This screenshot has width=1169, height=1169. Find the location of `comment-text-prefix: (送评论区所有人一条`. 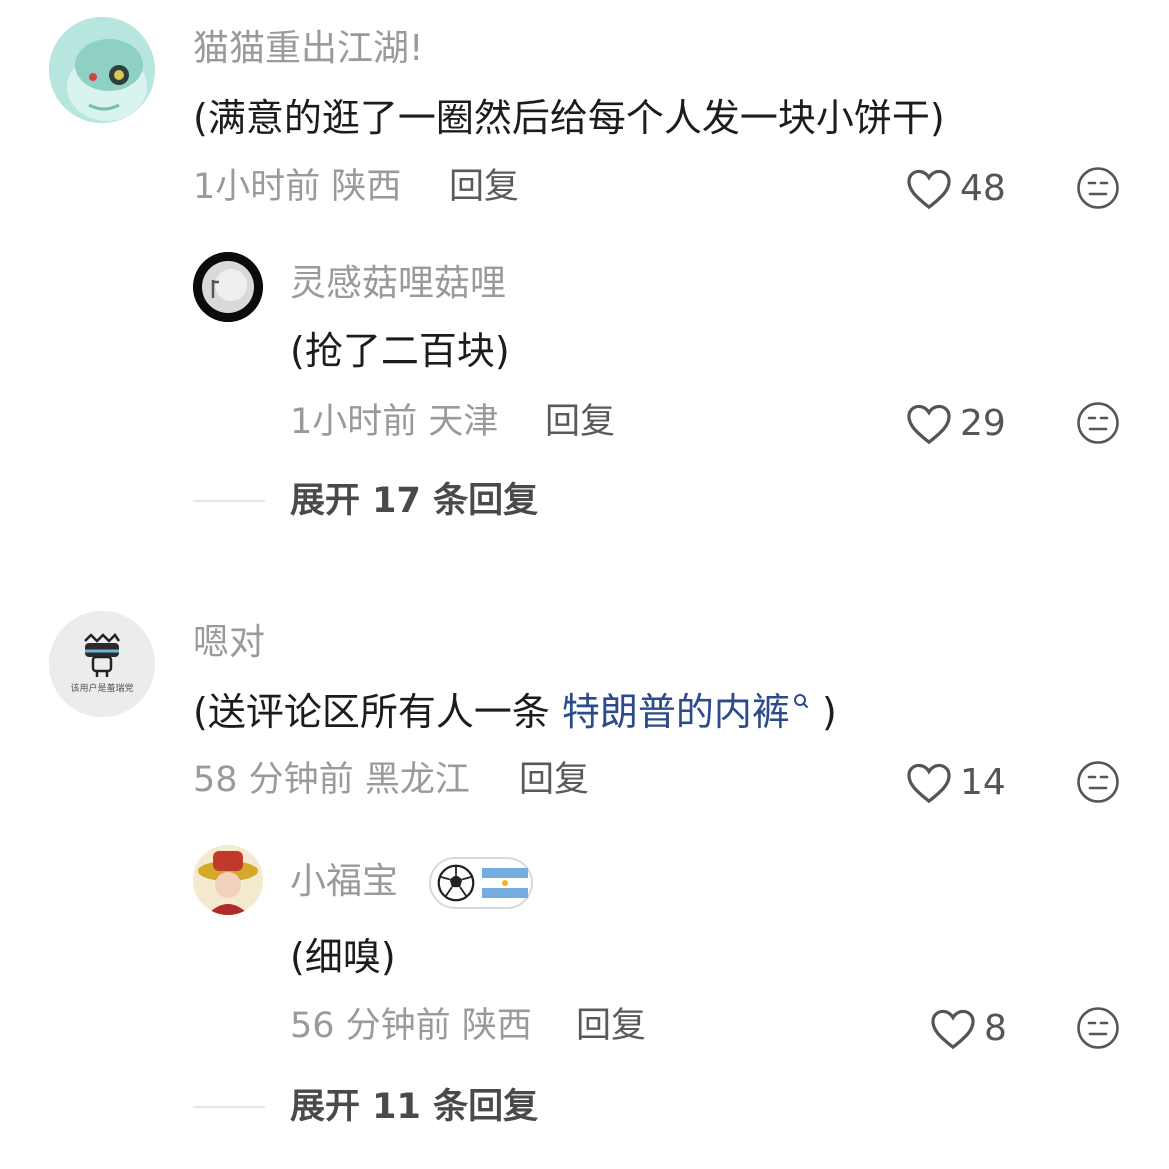

comment-text-prefix: (送评论区所有人一条 is located at coordinates (377, 712).